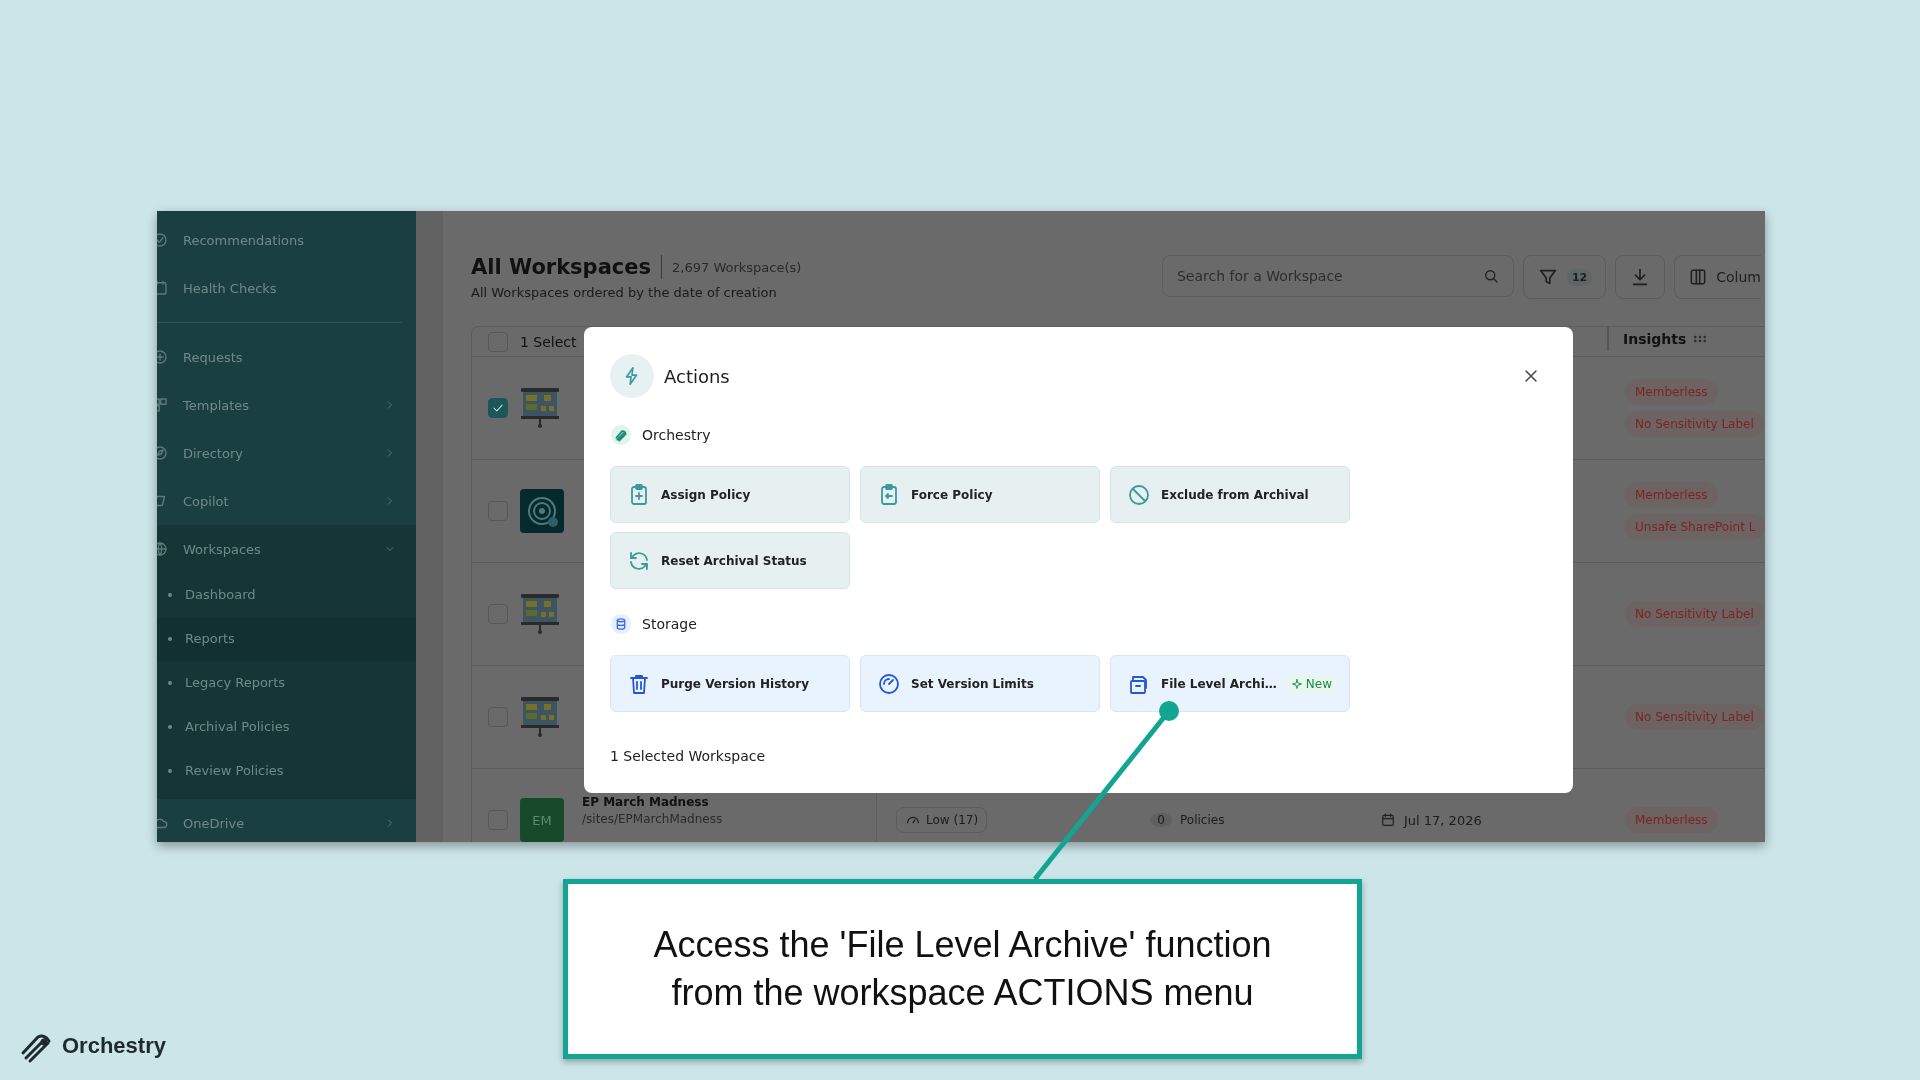 The height and width of the screenshot is (1080, 1920). I want to click on columns-button: Colum, so click(1717, 277).